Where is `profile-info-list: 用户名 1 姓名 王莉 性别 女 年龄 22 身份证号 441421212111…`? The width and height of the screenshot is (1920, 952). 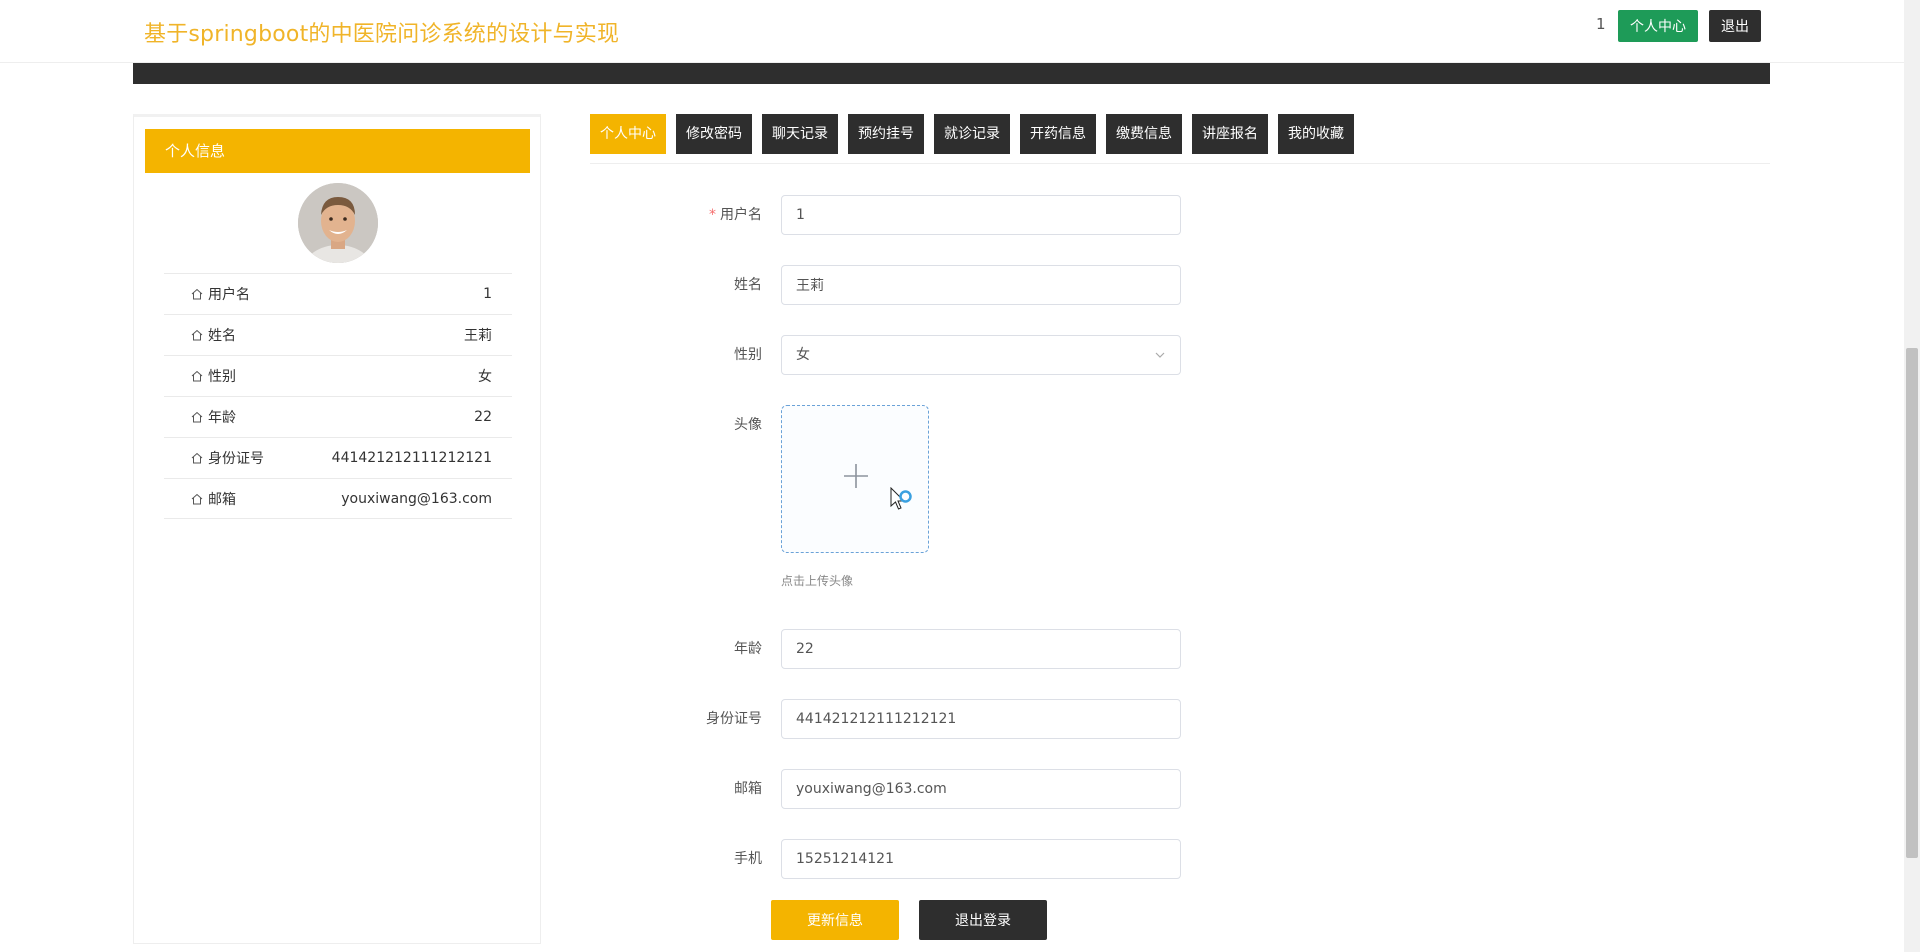 profile-info-list: 用户名 1 姓名 王莉 性别 女 年龄 22 身份证号 441421212111… is located at coordinates (338, 396).